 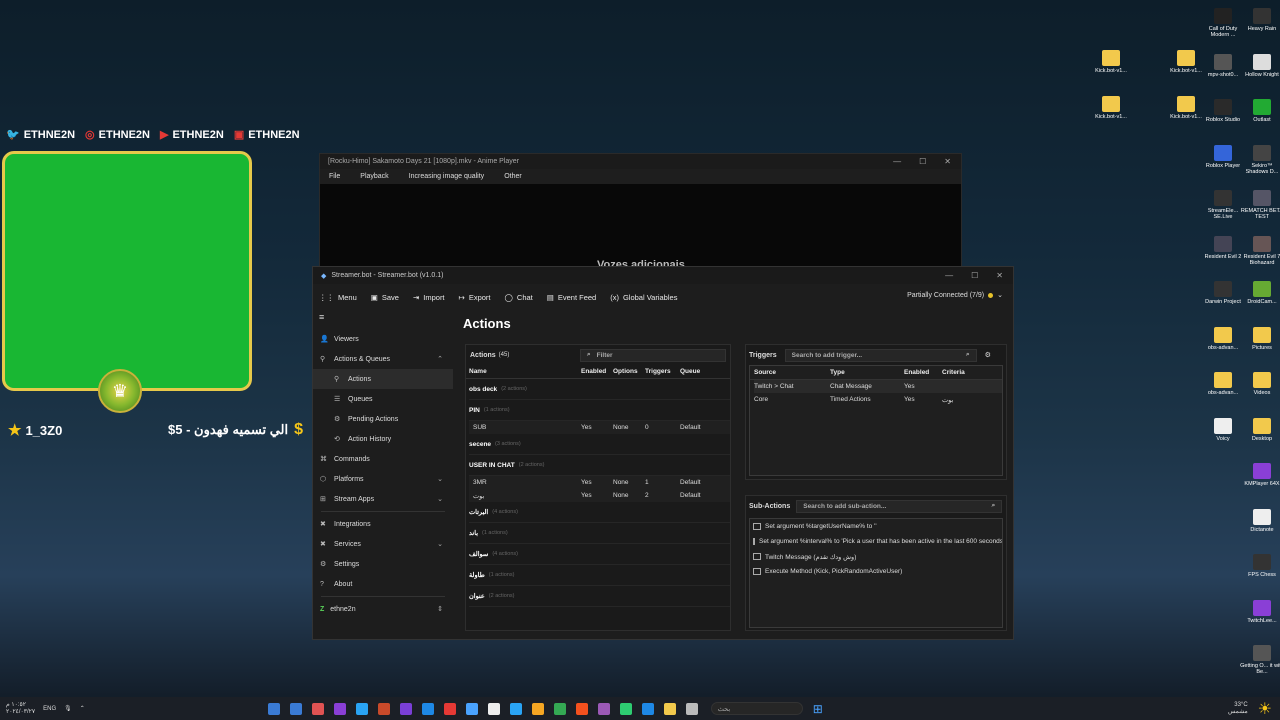 I want to click on subaction-row: Set argument %targetUserName% to '', so click(x=876, y=526).